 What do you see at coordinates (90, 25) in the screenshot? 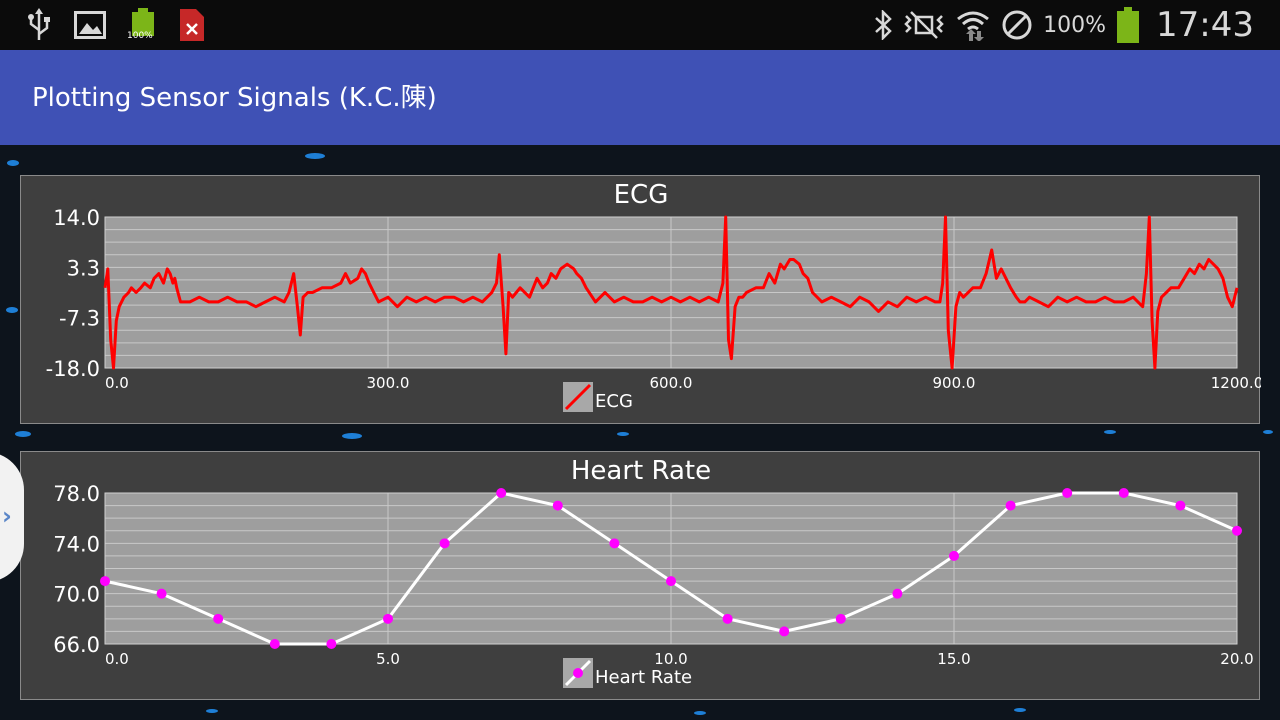
I see `image-icon` at bounding box center [90, 25].